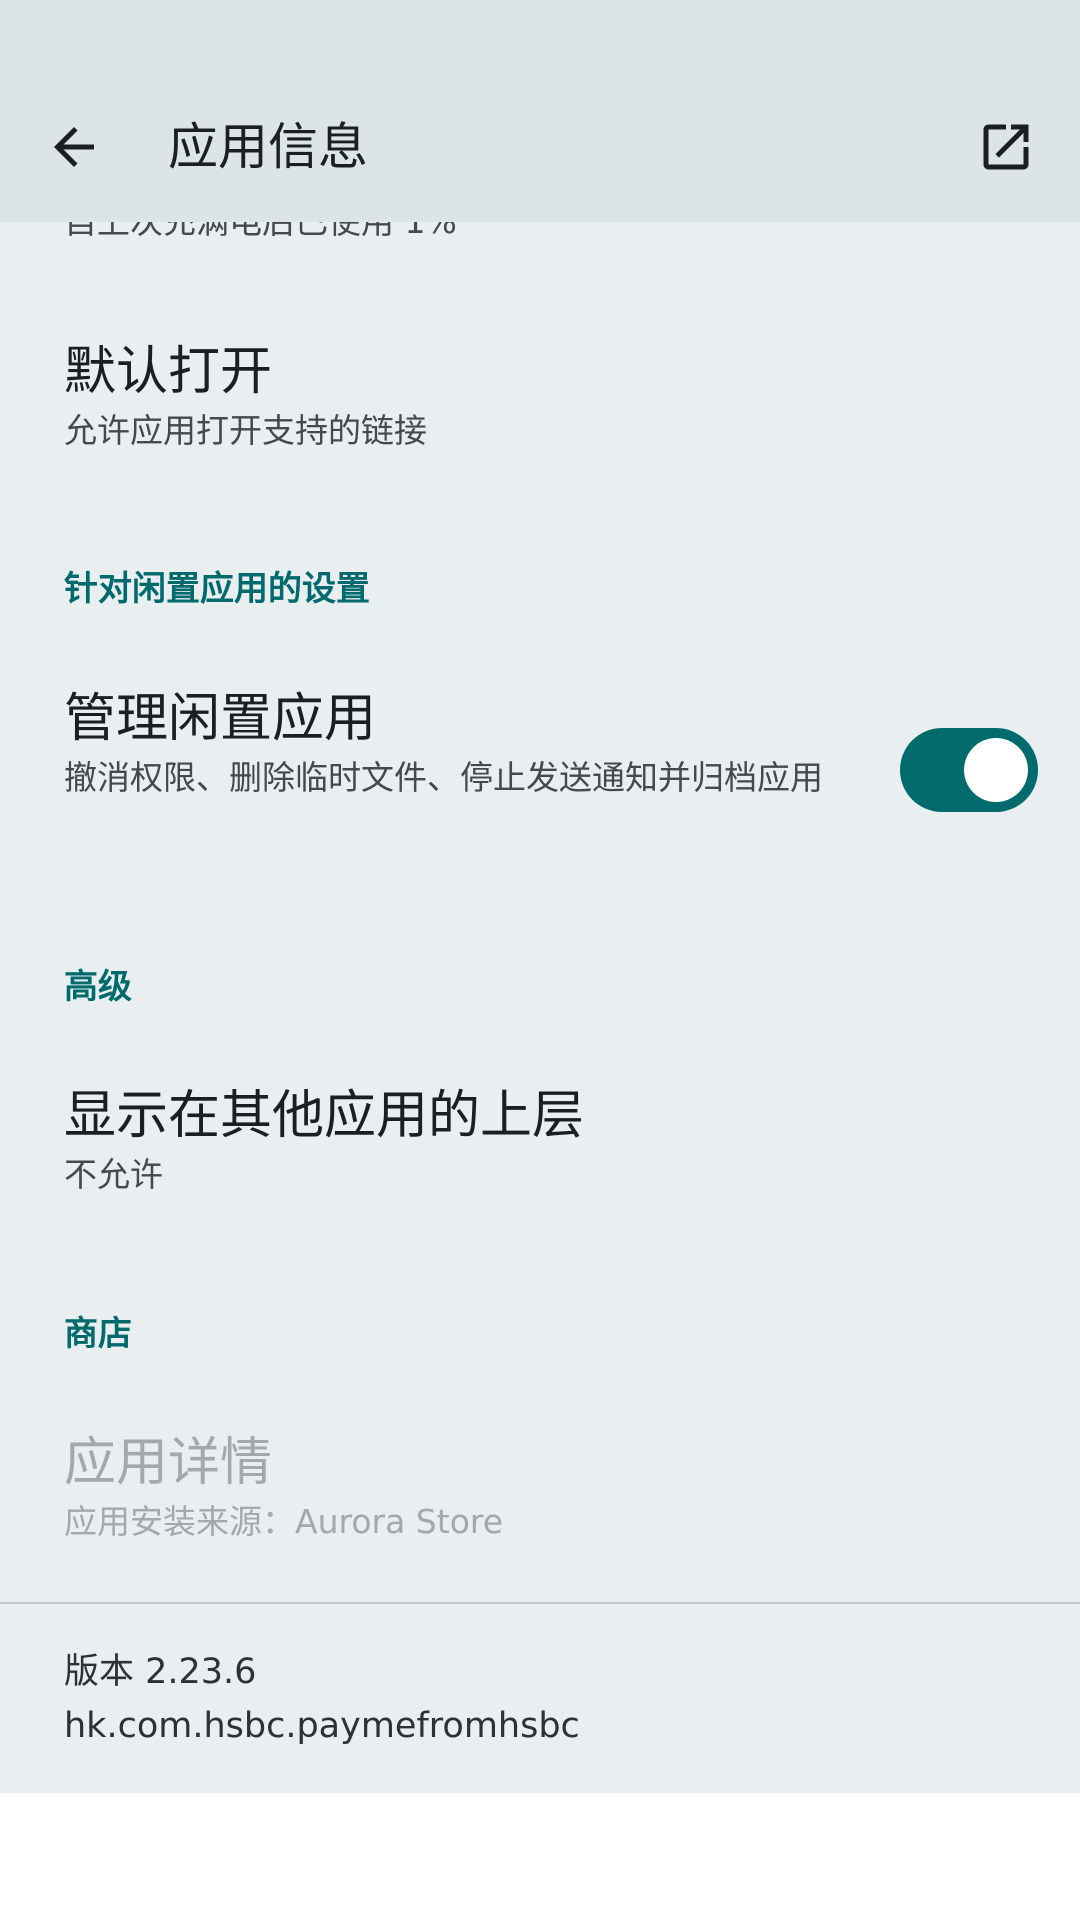 The width and height of the screenshot is (1080, 1920). What do you see at coordinates (454, 1489) in the screenshot?
I see `app-details-item: 应用详情 应用安装来源：Aurora Store` at bounding box center [454, 1489].